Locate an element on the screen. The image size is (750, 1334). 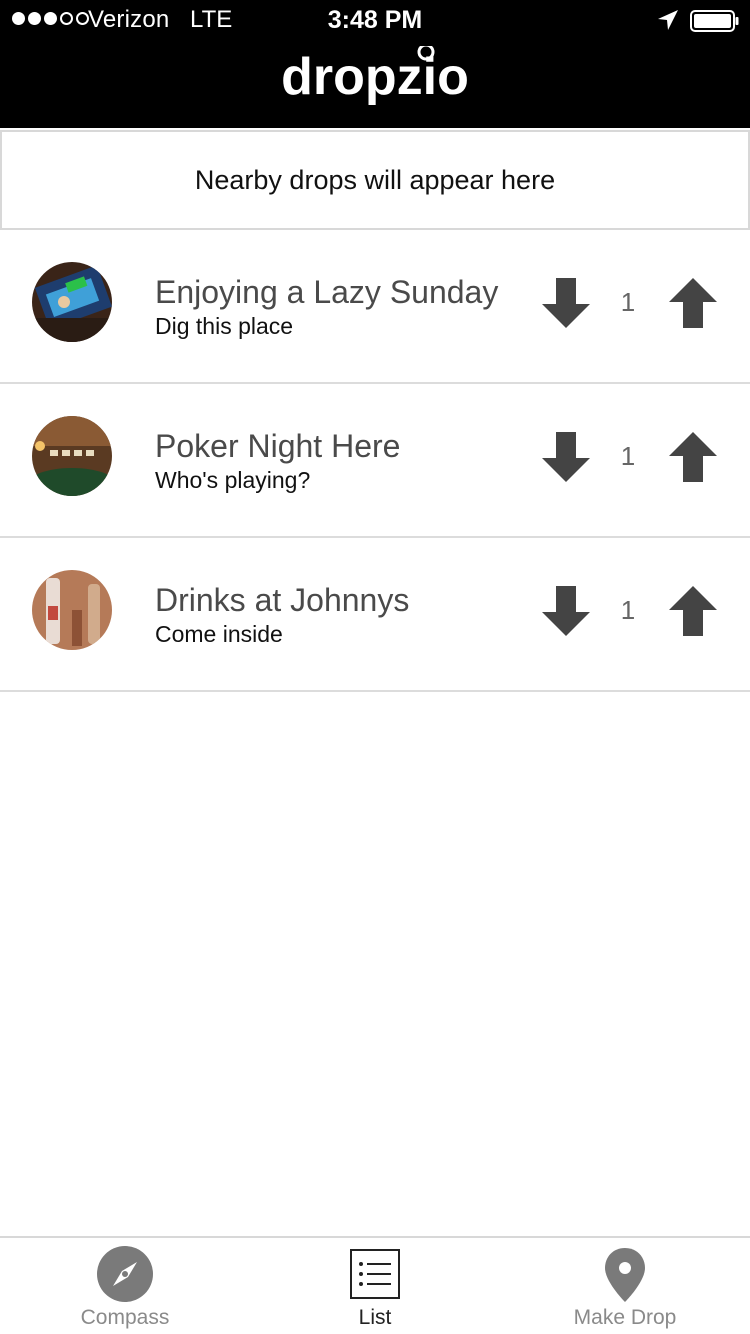
drop-subtitle: Who's playing? is located at coordinates (233, 480).